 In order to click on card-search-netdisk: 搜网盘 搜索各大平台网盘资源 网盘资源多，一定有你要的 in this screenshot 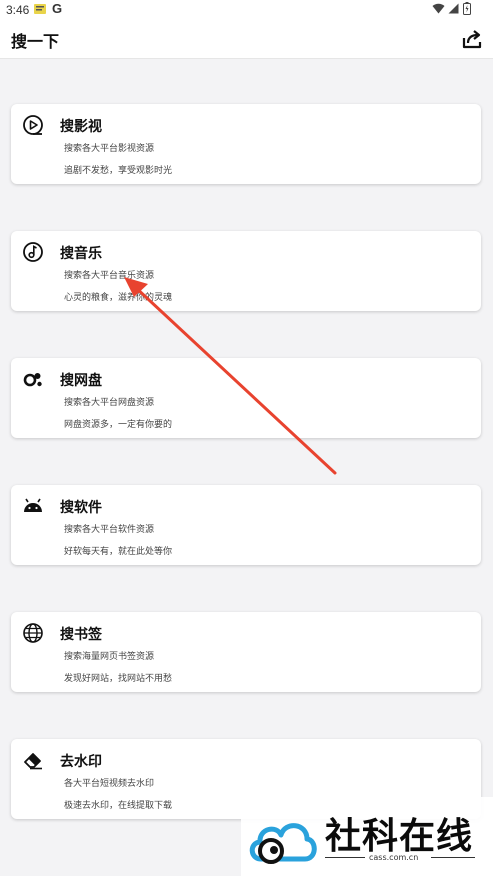, I will do `click(246, 398)`.